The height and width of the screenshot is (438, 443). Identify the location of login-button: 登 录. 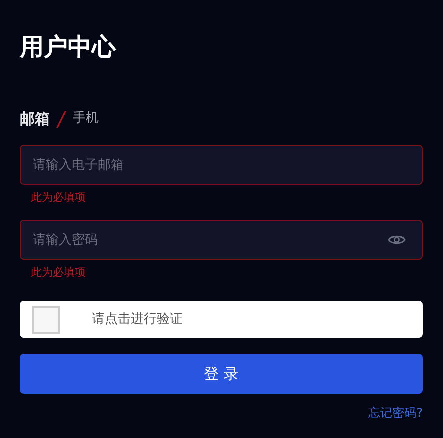
(221, 374).